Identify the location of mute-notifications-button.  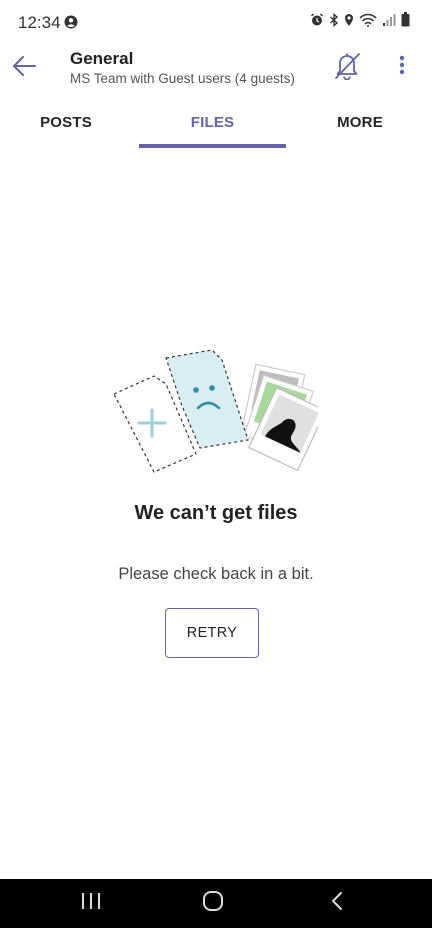
(347, 67).